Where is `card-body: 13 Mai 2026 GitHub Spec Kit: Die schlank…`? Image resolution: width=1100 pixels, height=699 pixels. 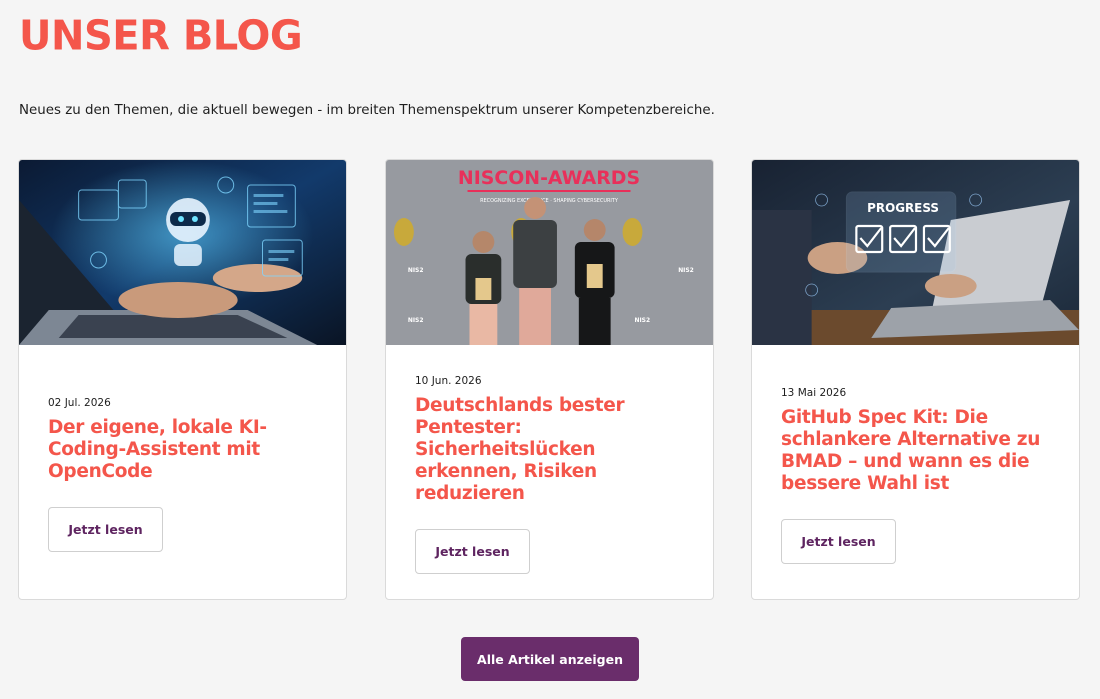
card-body: 13 Mai 2026 GitHub Spec Kit: Die schlank… is located at coordinates (920, 475).